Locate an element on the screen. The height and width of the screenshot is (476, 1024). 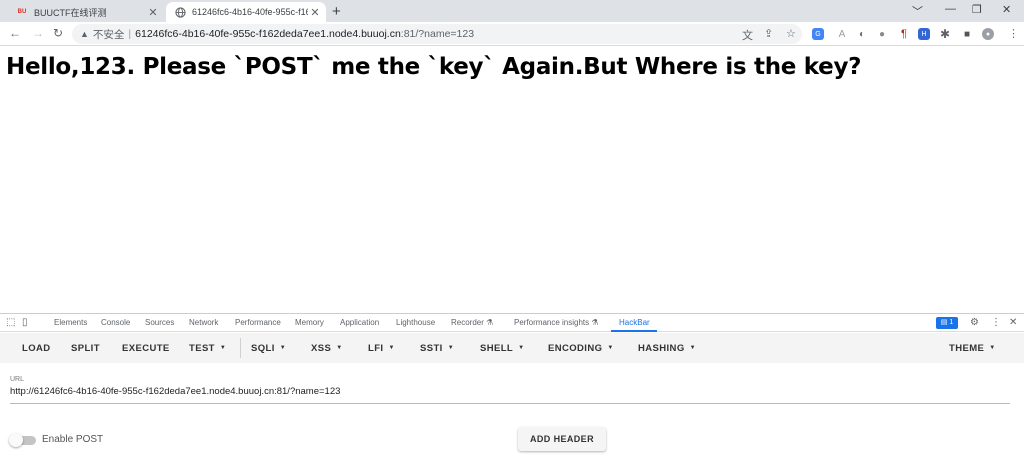
load-button: LOAD is located at coordinates (36, 348).